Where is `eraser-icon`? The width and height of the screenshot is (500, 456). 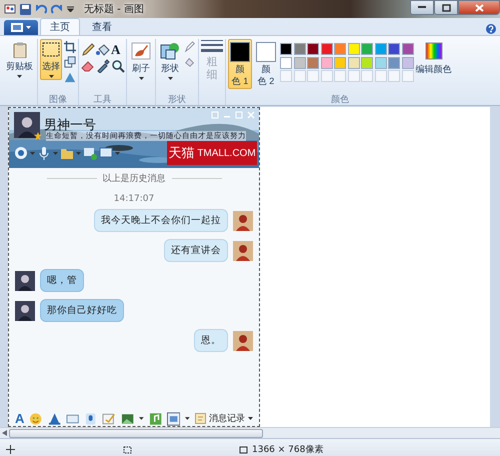
eraser-icon is located at coordinates (88, 66).